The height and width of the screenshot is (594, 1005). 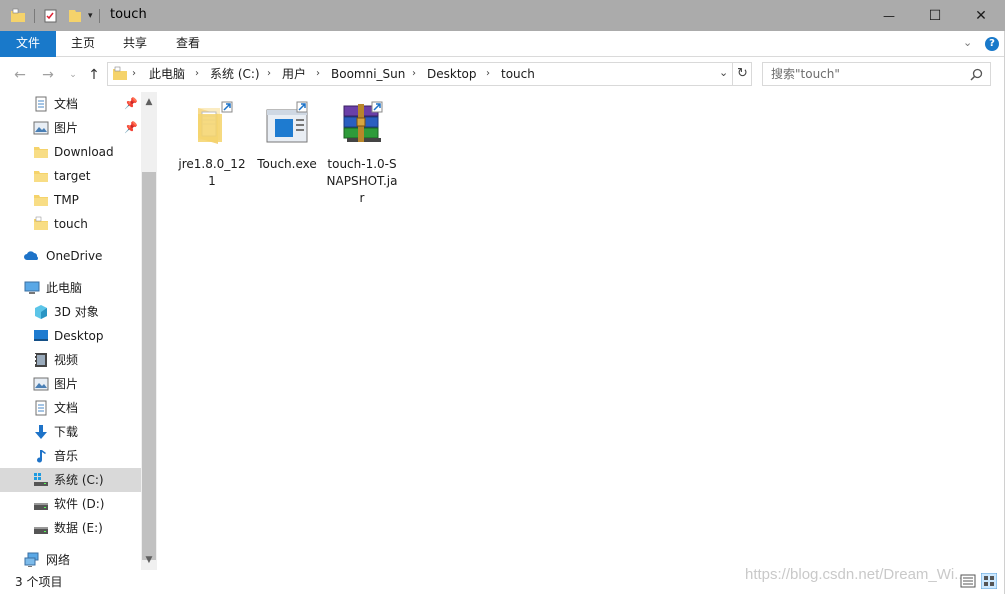 What do you see at coordinates (20, 75) in the screenshot?
I see `back-button: ←` at bounding box center [20, 75].